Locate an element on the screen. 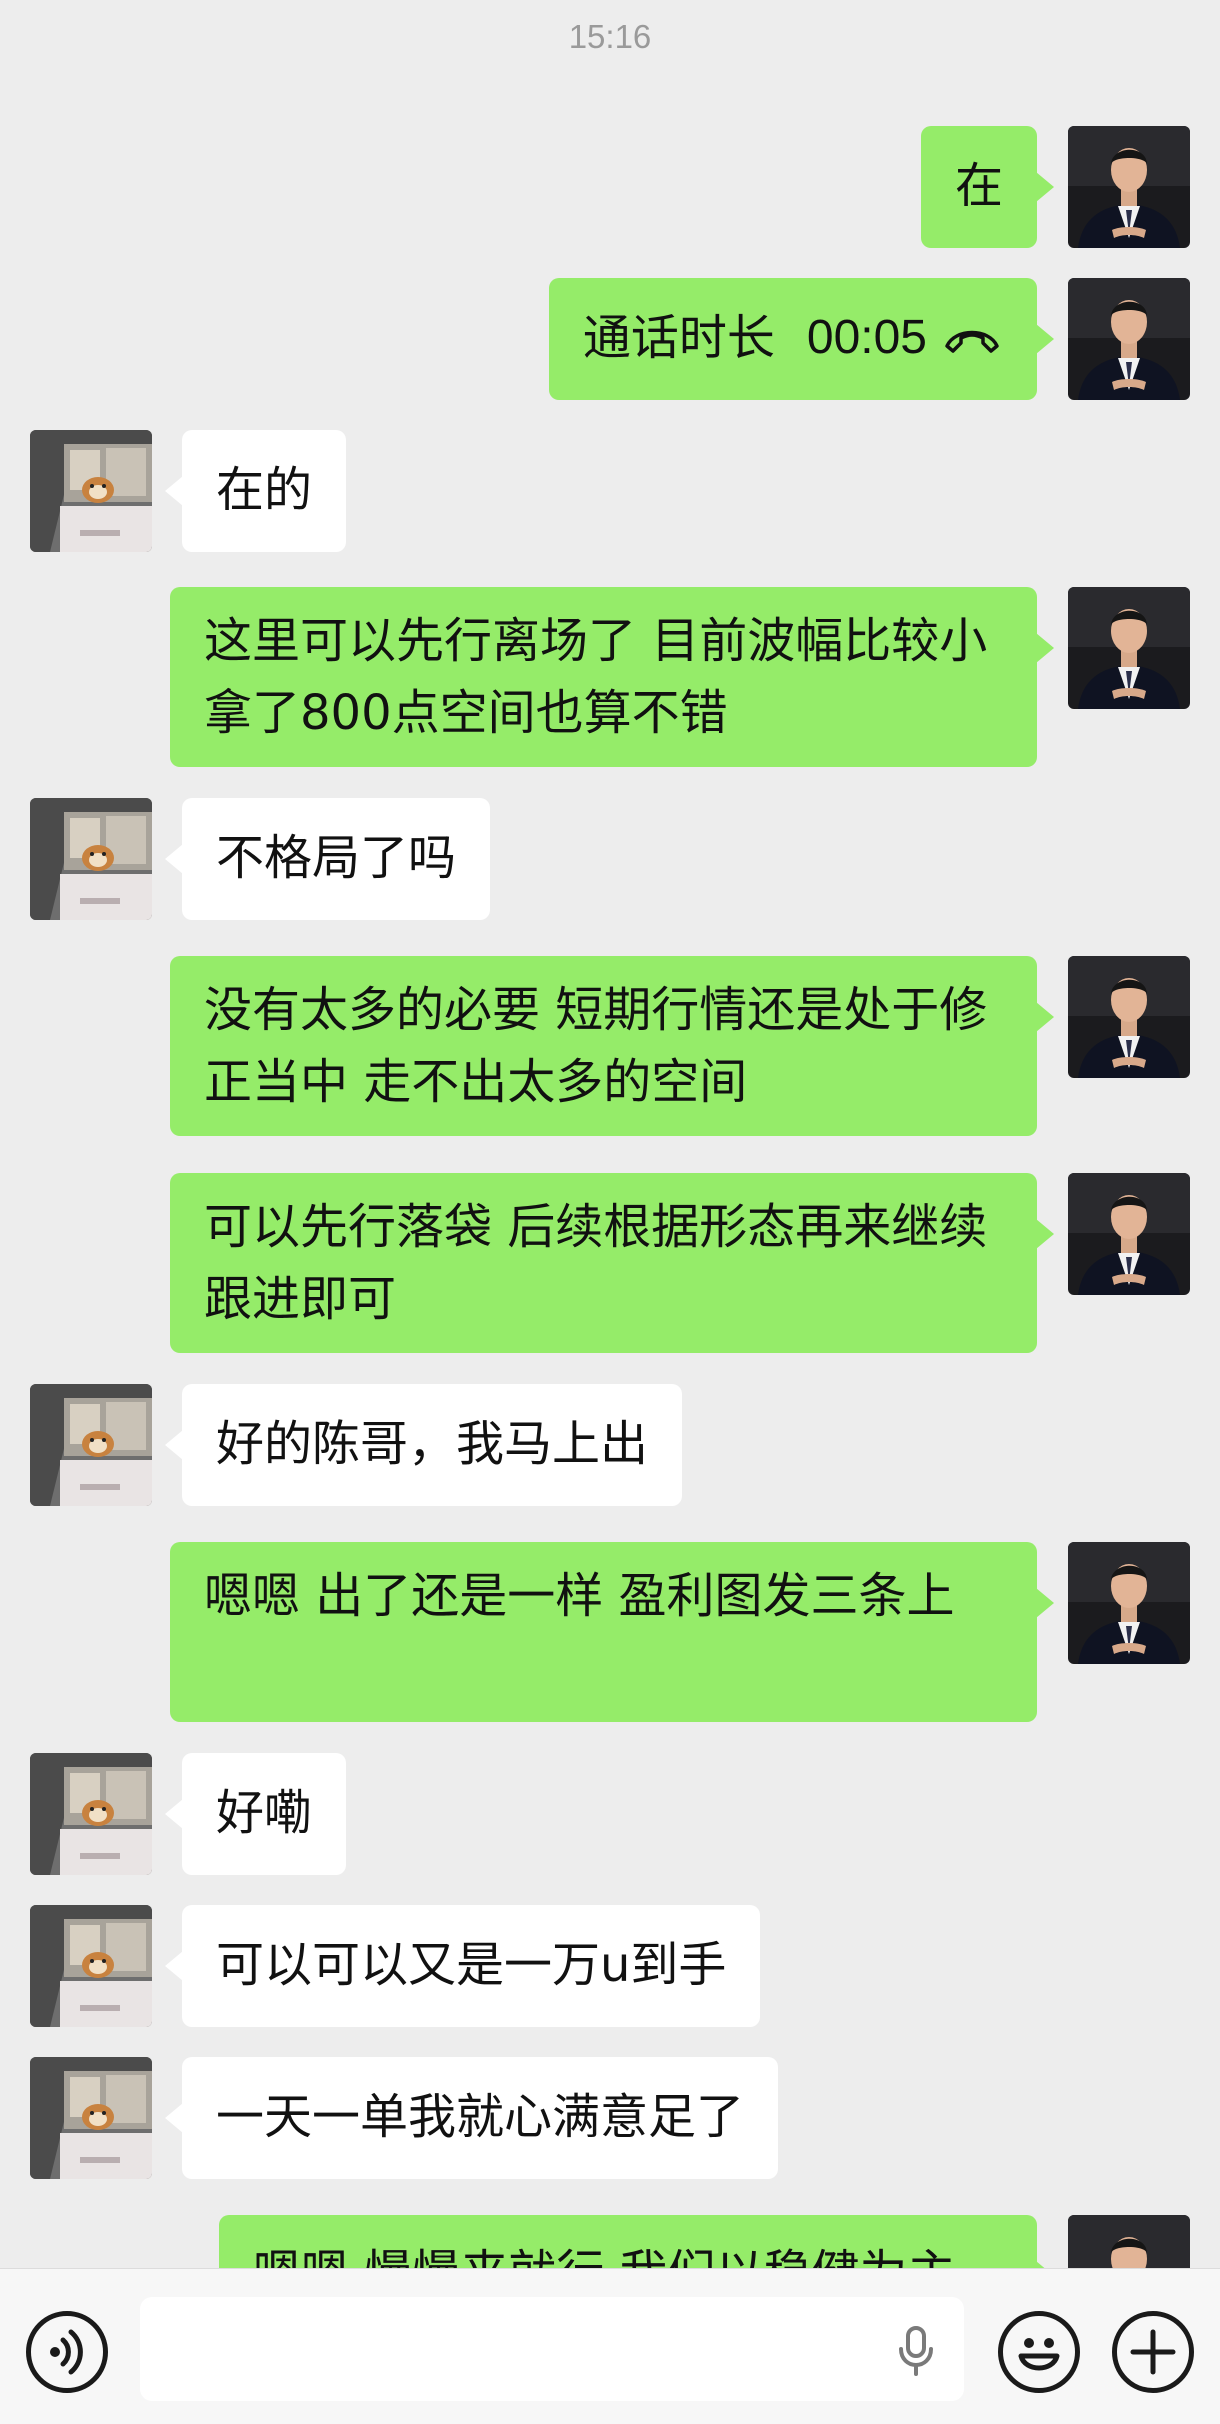 The height and width of the screenshot is (2424, 1220). more-actions-button is located at coordinates (1153, 2352).